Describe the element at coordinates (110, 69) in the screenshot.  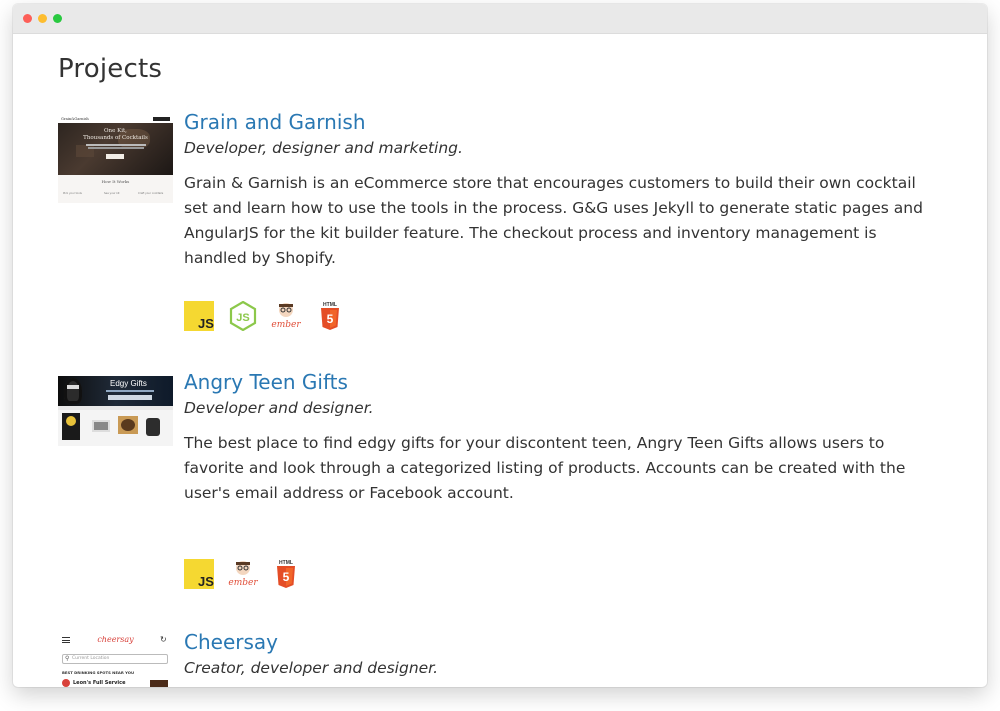
I see `page-title: Projects` at that location.